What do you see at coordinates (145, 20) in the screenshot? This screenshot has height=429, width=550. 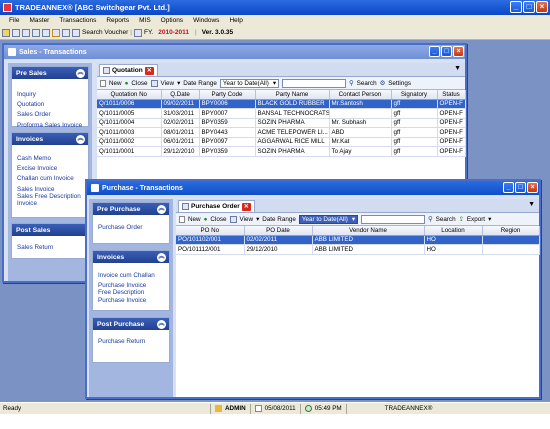 I see `menu-mis: MIS` at bounding box center [145, 20].